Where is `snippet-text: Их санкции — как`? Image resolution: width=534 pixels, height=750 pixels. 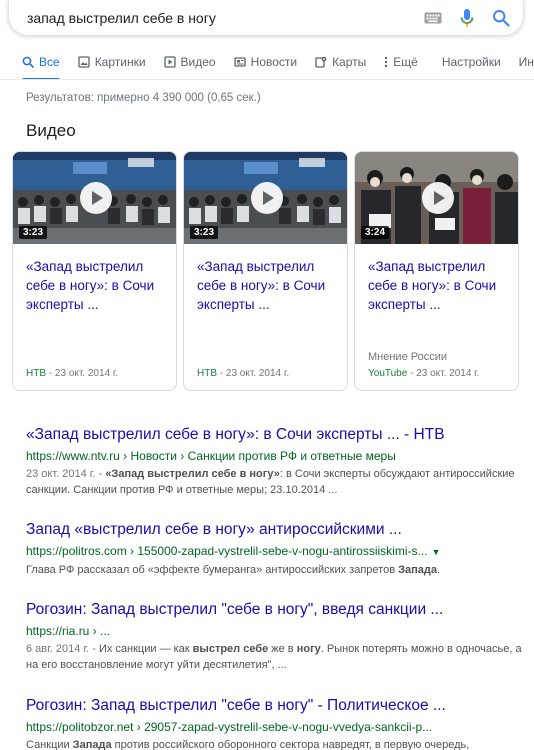 snippet-text: Их санкции — как is located at coordinates (145, 649).